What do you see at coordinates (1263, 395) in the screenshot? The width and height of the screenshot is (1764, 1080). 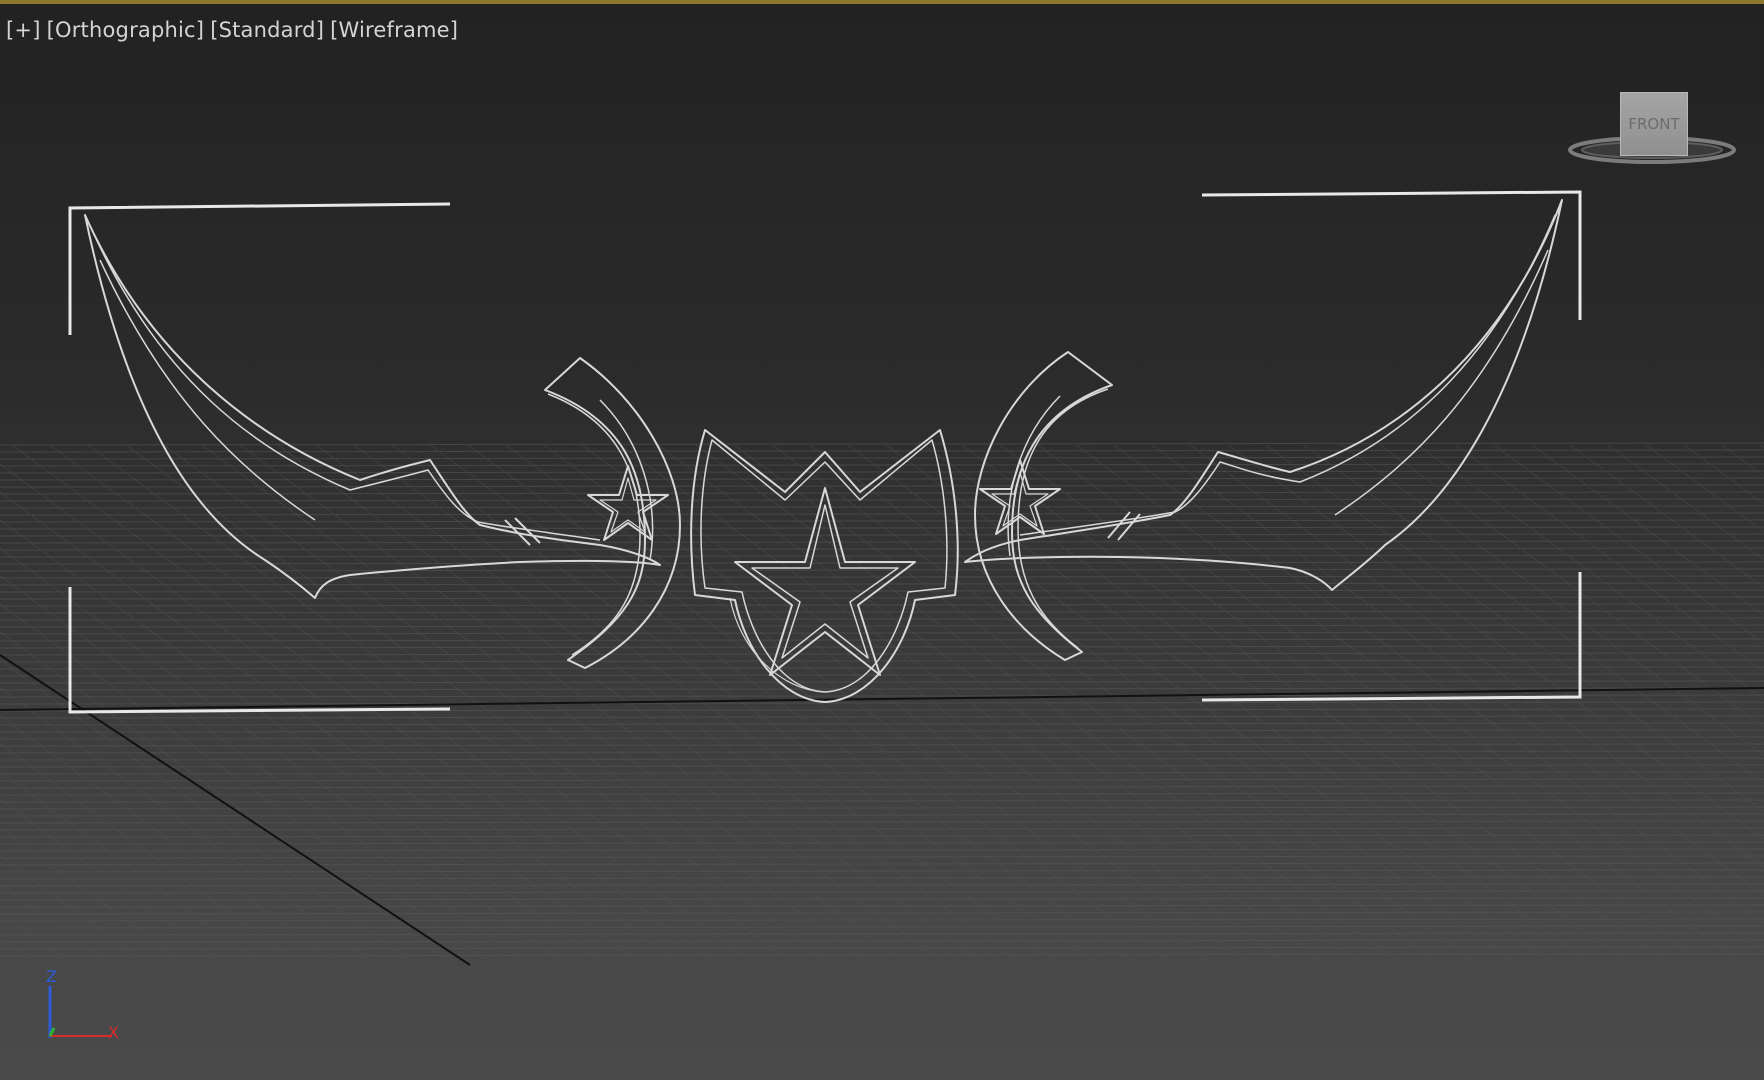 I see `right-blade` at bounding box center [1263, 395].